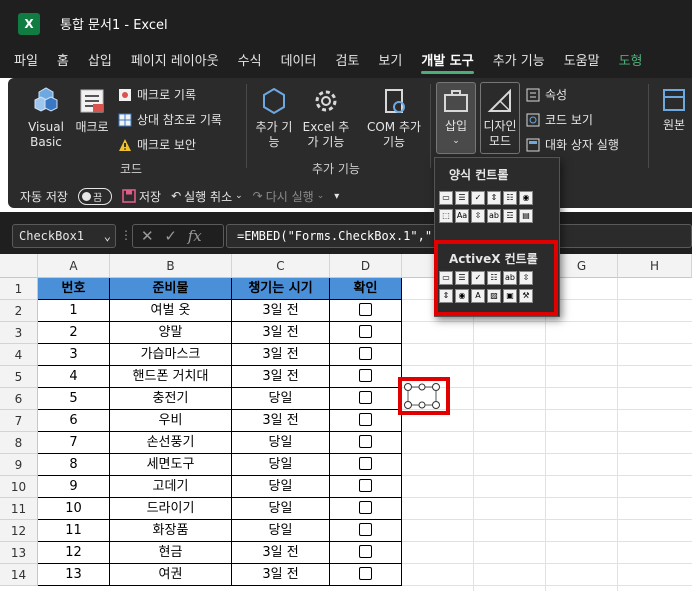 The width and height of the screenshot is (692, 591). What do you see at coordinates (394, 118) in the screenshot?
I see `com-addins-button: COM 추가 기능` at bounding box center [394, 118].